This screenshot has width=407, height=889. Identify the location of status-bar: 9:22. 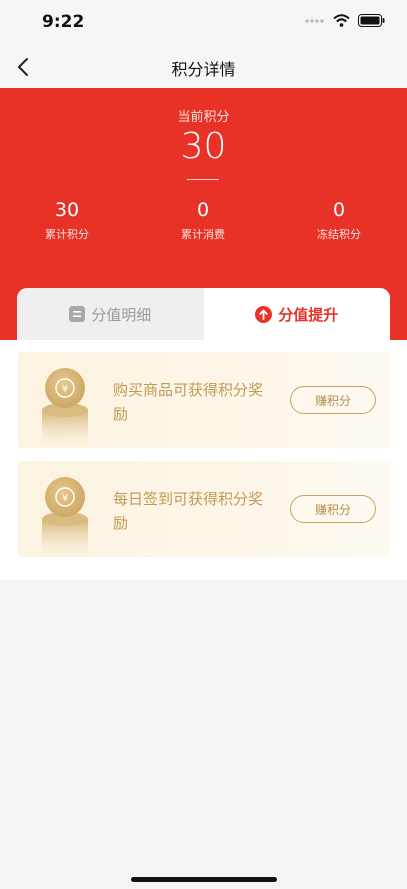
(203, 23).